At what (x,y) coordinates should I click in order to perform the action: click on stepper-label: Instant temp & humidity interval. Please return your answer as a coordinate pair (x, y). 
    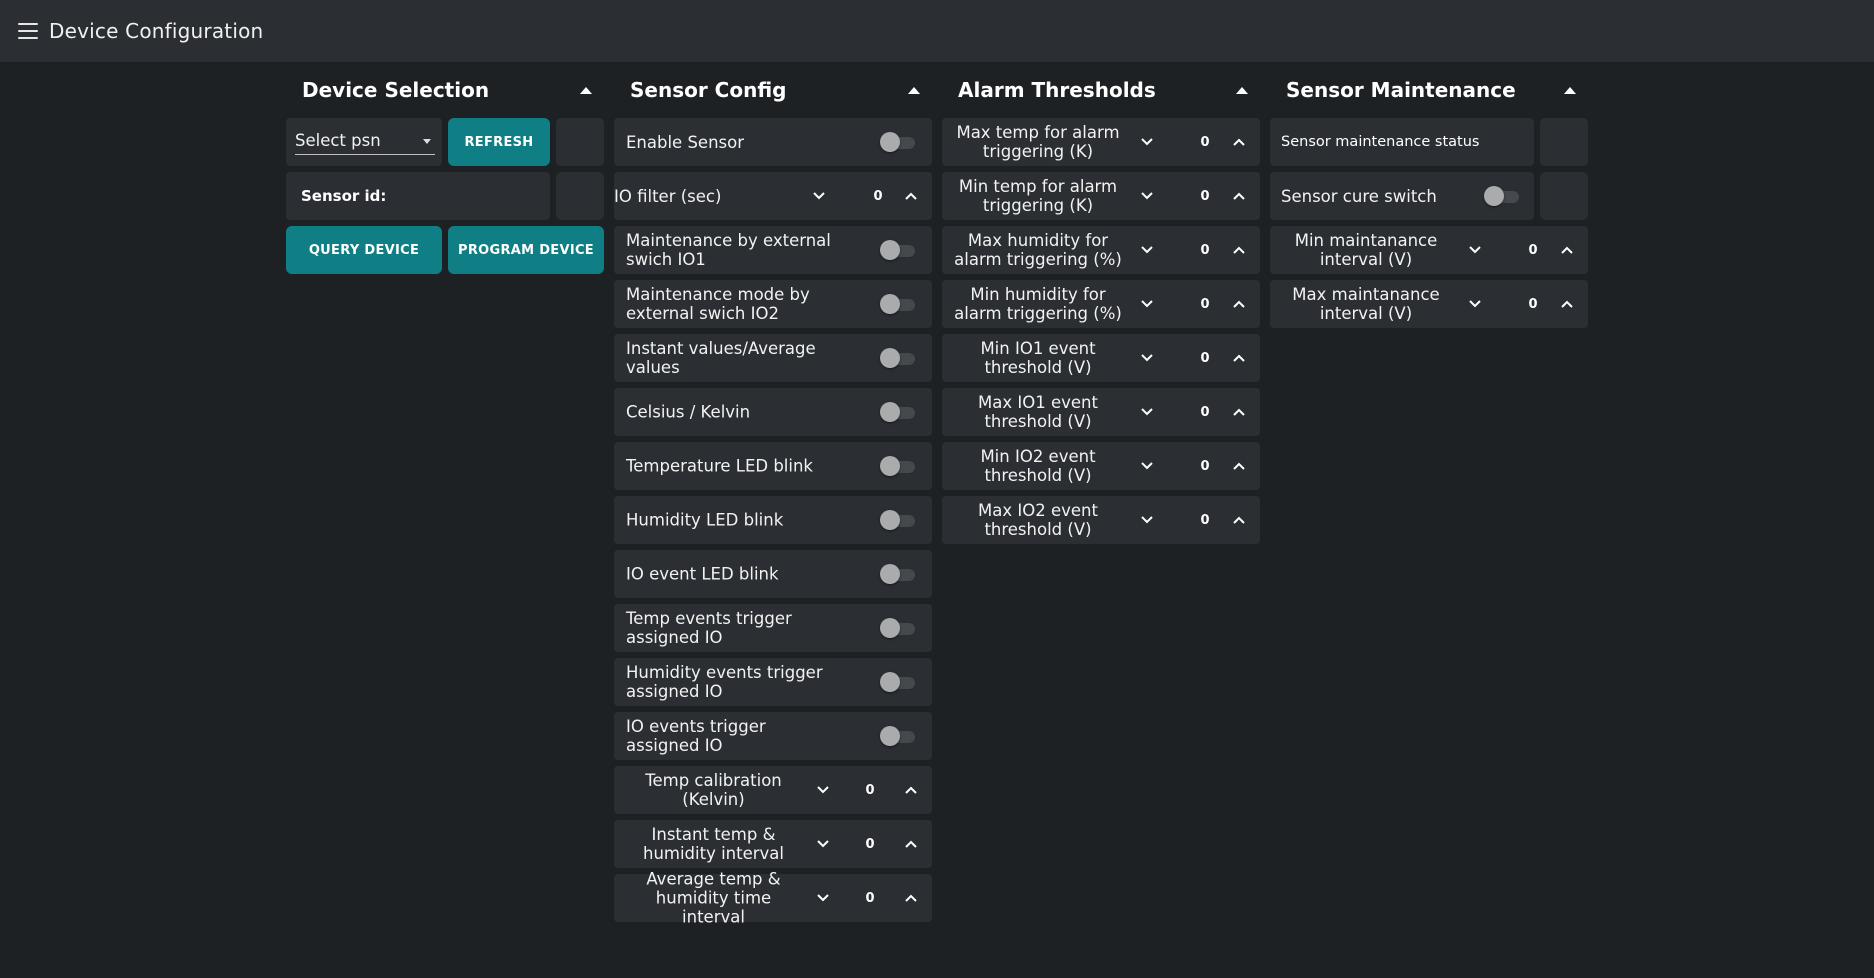
    Looking at the image, I should click on (713, 844).